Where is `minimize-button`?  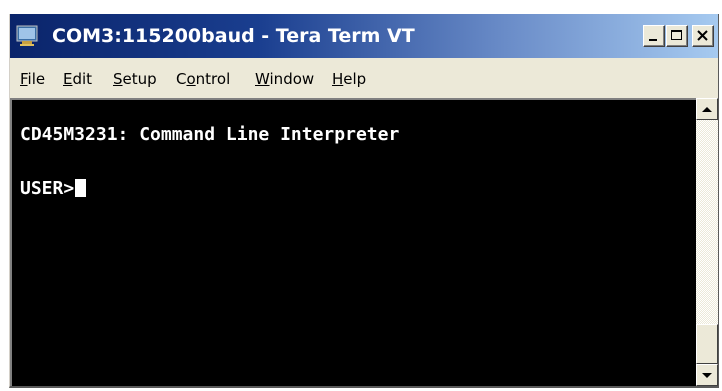 minimize-button is located at coordinates (654, 36).